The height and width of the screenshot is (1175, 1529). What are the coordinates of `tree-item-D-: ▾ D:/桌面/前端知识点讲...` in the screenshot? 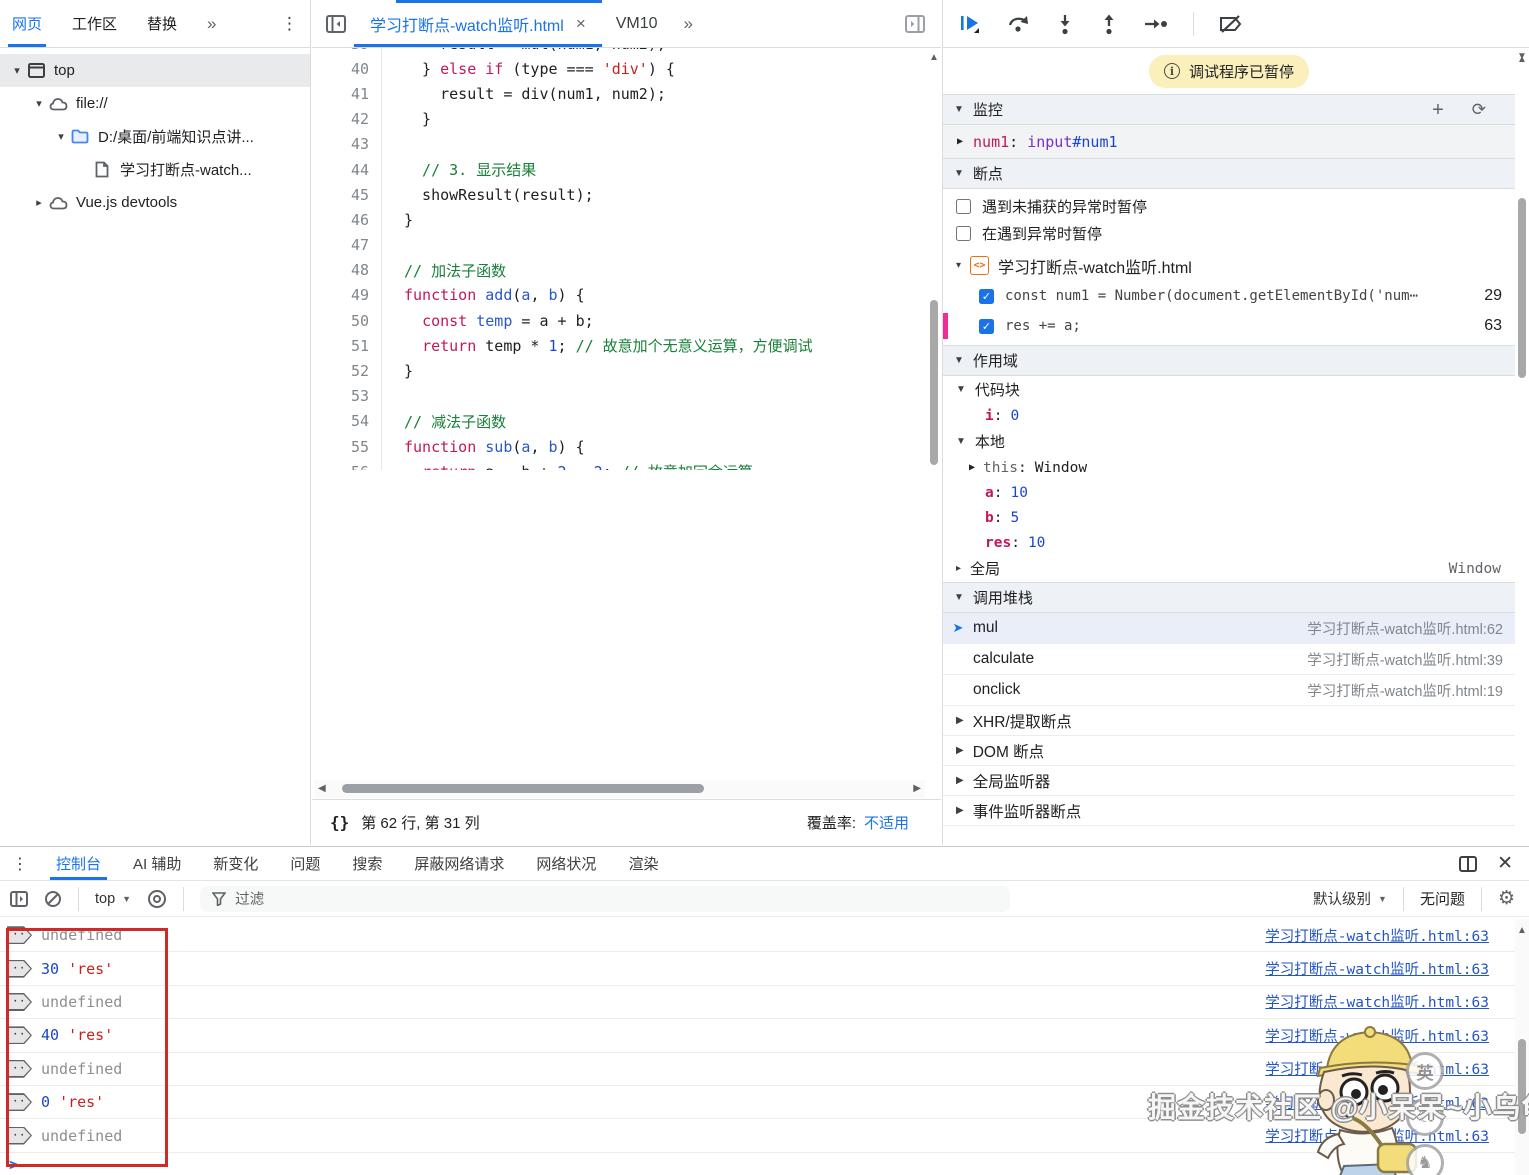 It's located at (155, 136).